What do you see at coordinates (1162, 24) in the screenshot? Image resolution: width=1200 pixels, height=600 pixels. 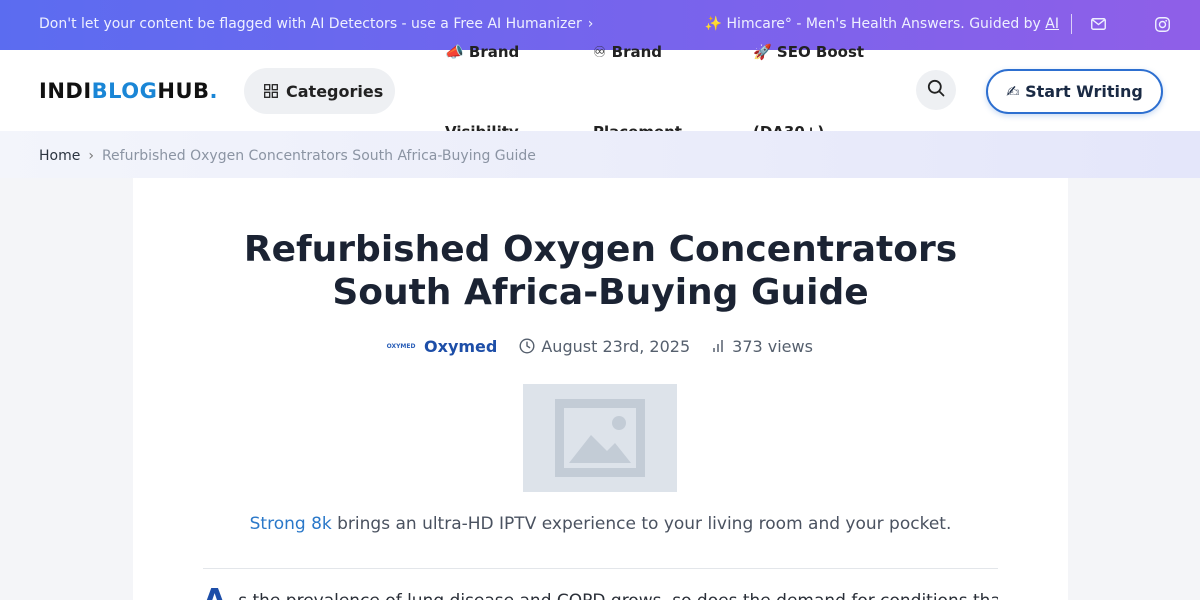 I see `instagram-icon` at bounding box center [1162, 24].